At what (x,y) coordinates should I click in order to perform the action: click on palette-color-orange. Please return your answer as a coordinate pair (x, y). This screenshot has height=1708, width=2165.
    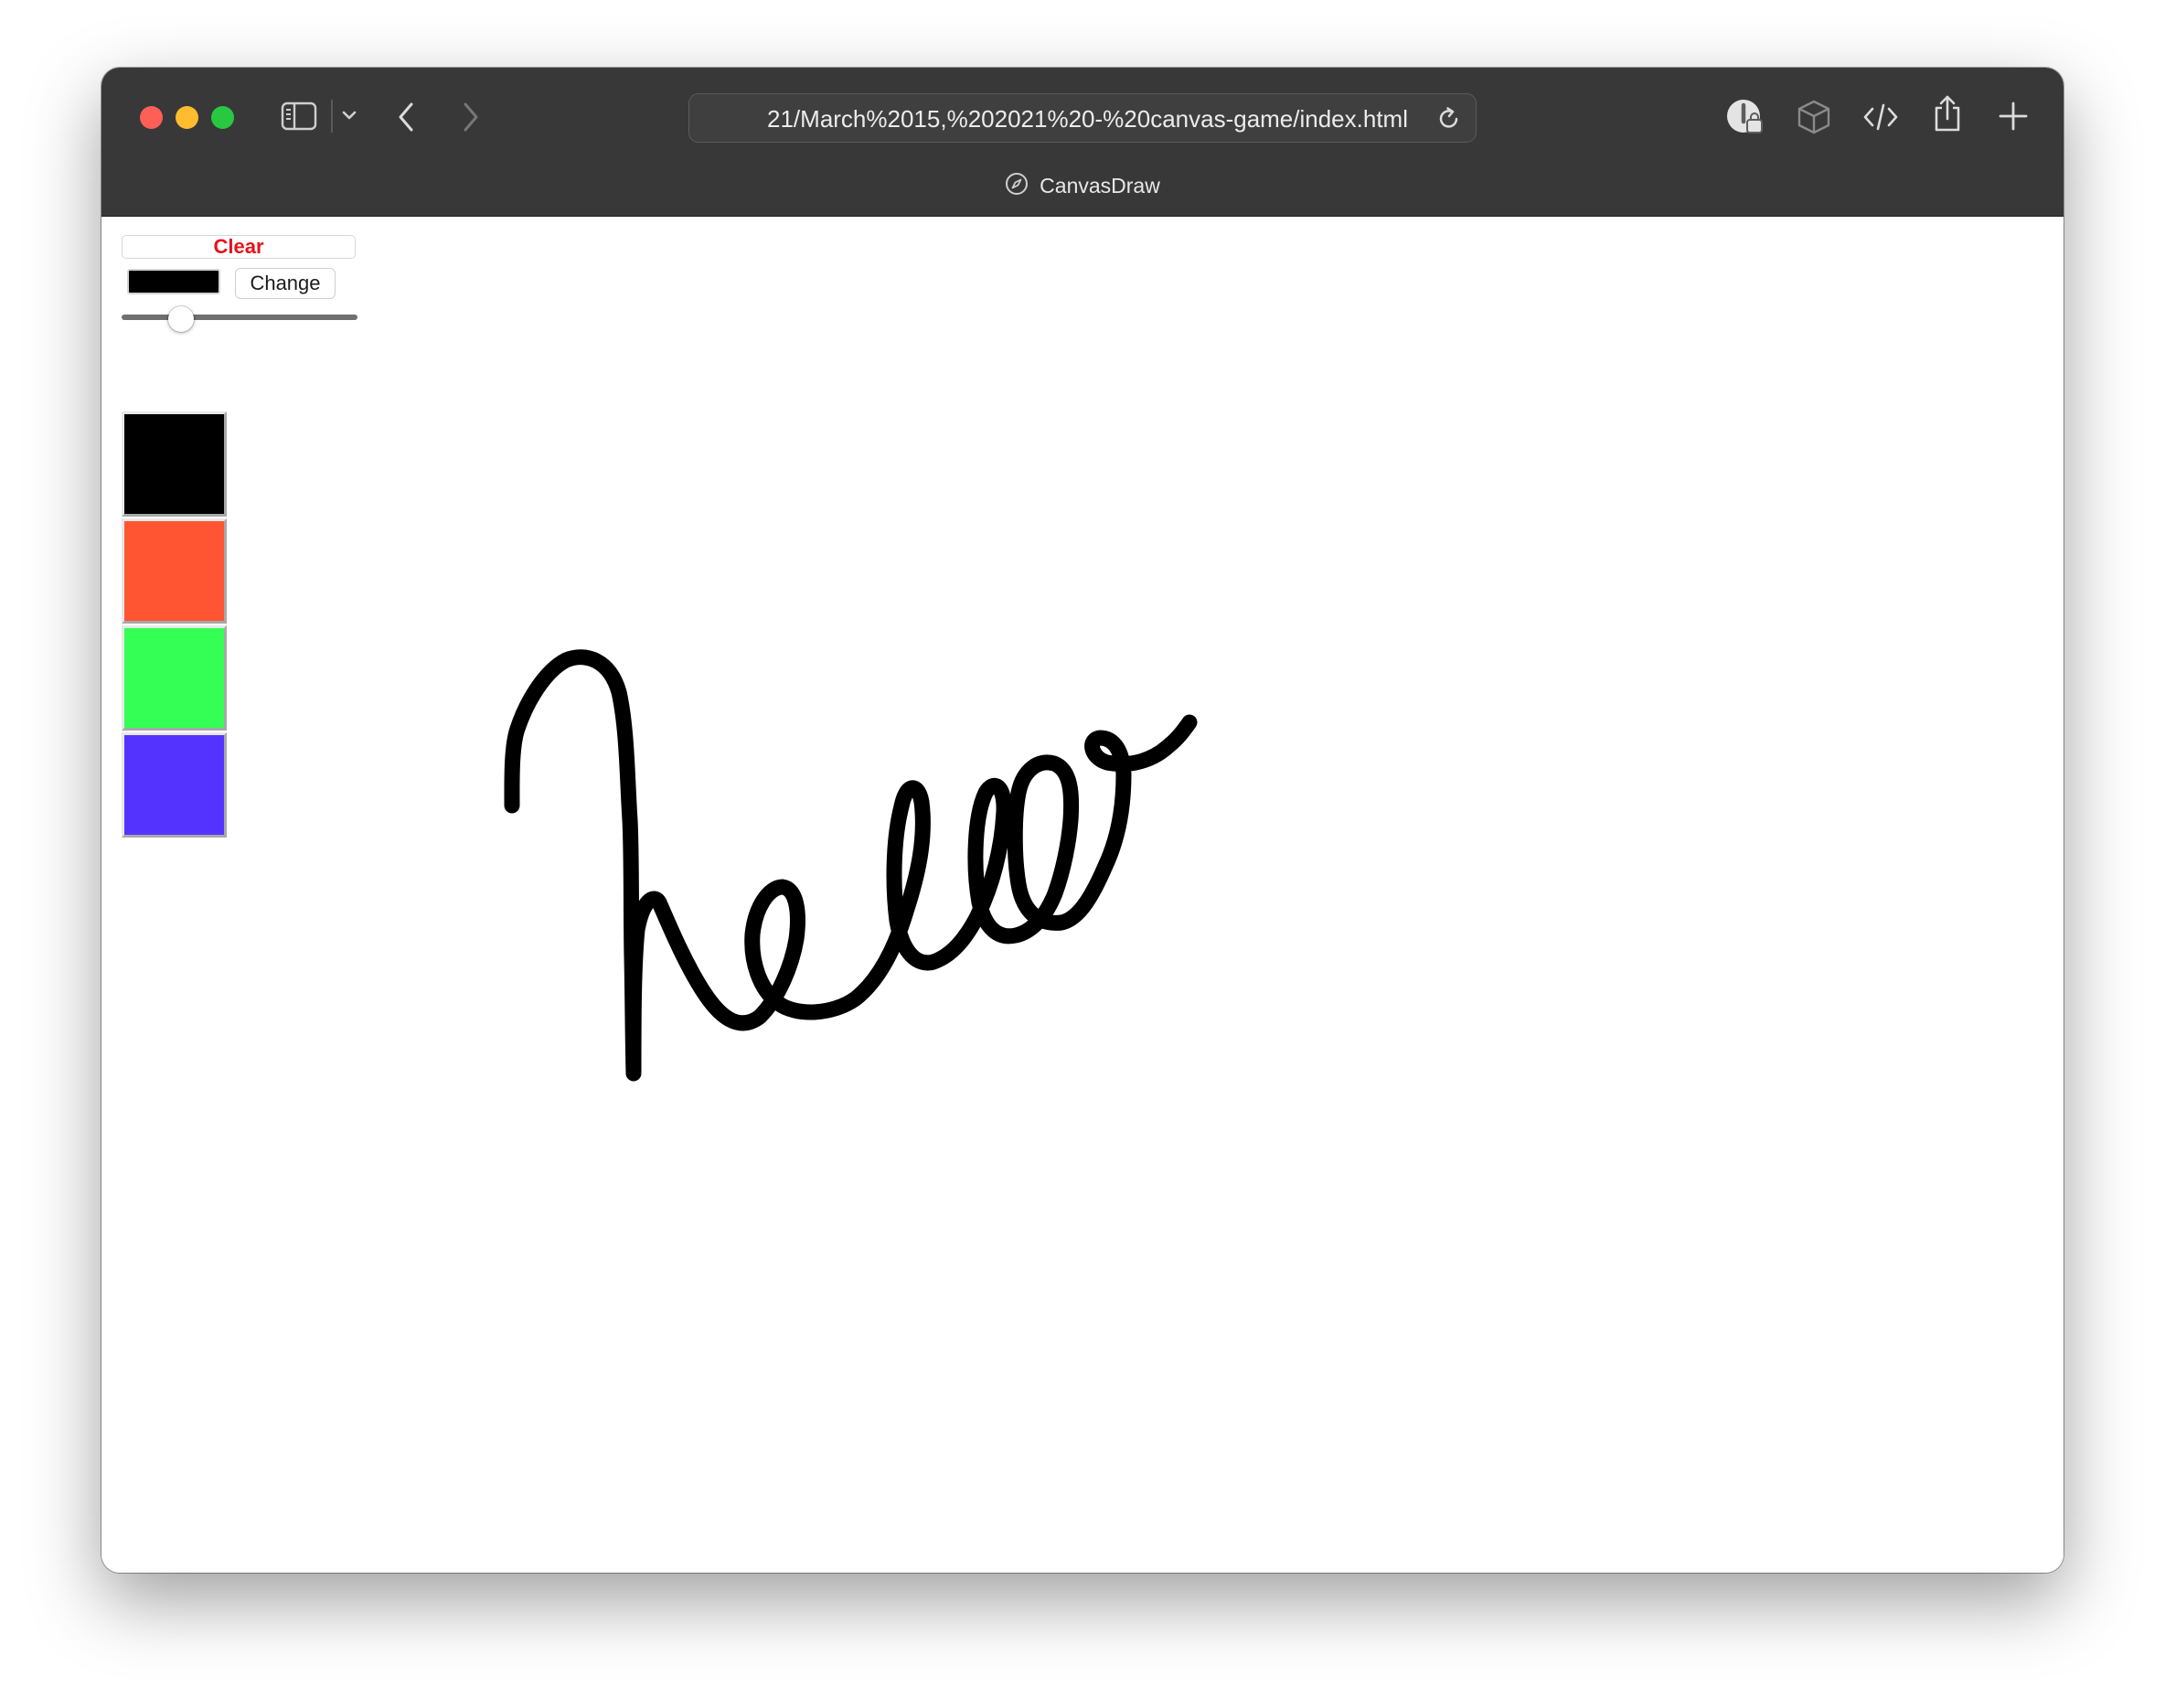
    Looking at the image, I should click on (174, 571).